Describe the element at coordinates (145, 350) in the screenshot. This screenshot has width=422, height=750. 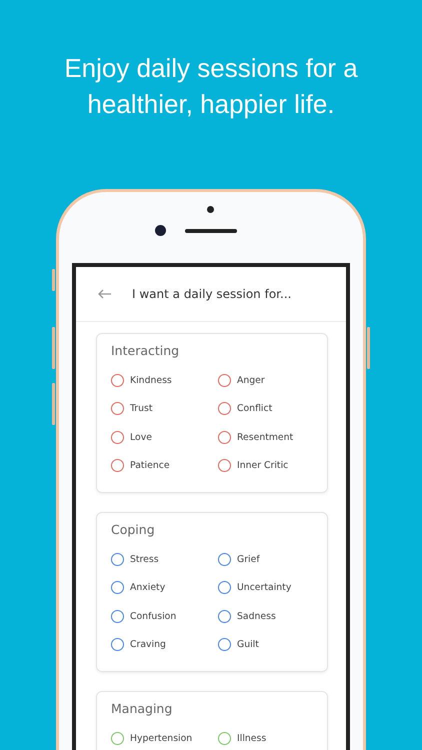
I see `category-title: Interacting` at that location.